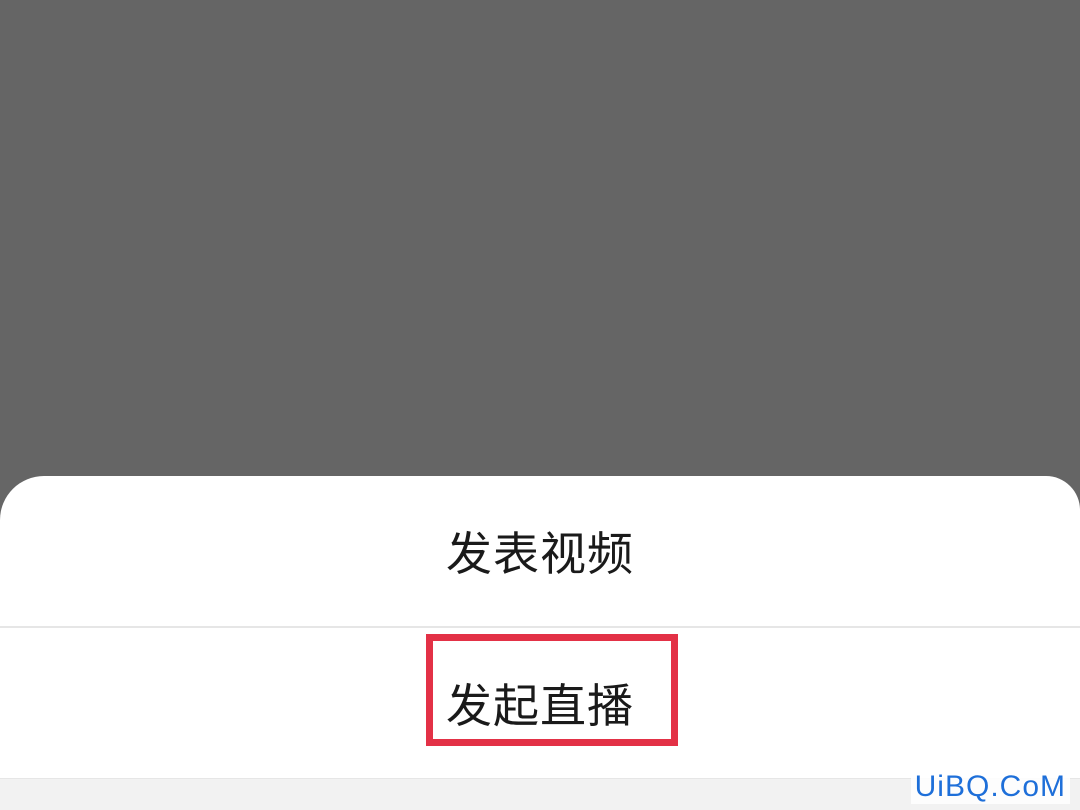 The width and height of the screenshot is (1080, 810). I want to click on publish-video-label: 发表视频, so click(540, 554).